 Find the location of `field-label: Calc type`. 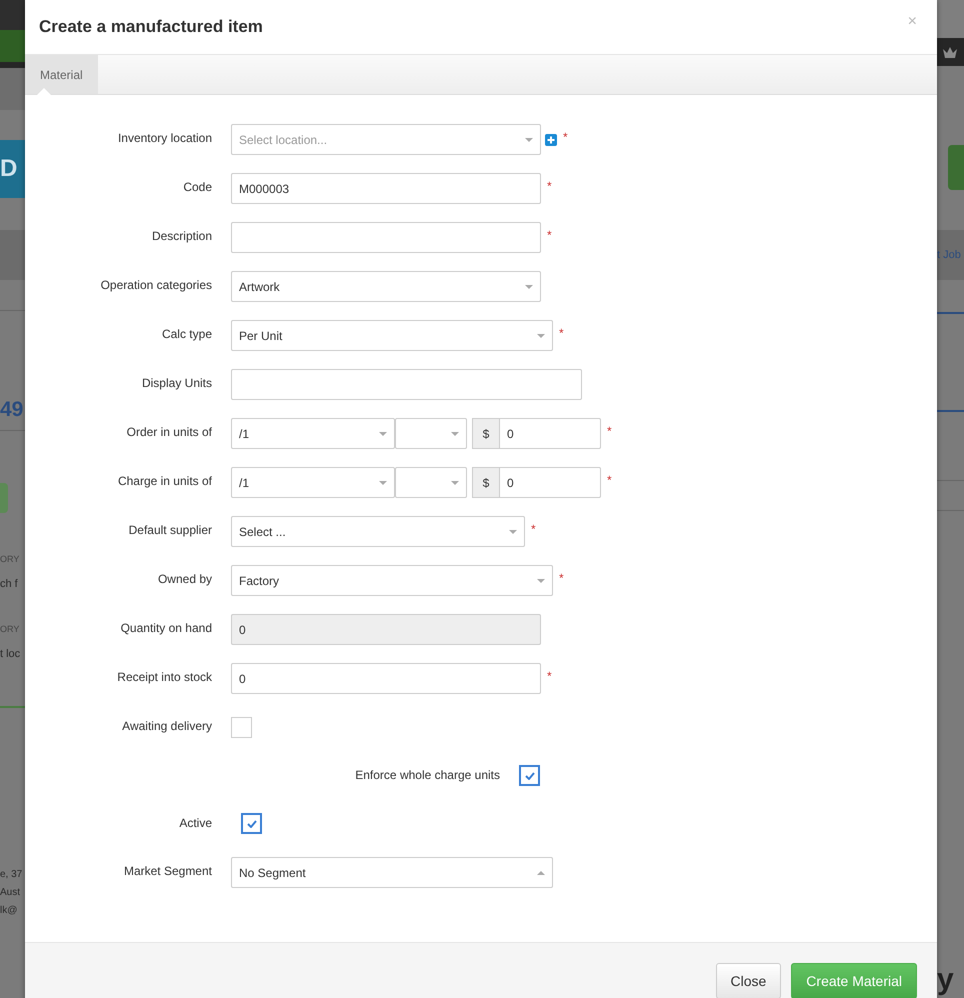

field-label: Calc type is located at coordinates (186, 334).